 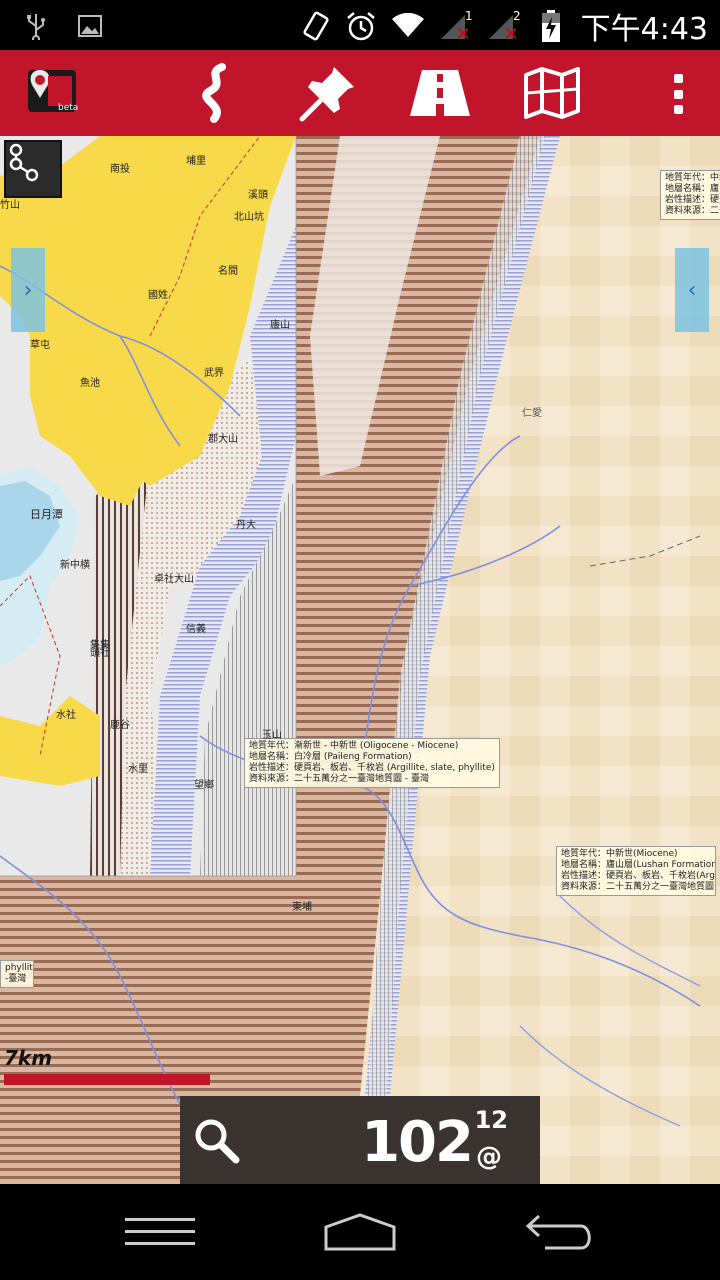 What do you see at coordinates (678, 78) in the screenshot?
I see `overflow-menu-icon` at bounding box center [678, 78].